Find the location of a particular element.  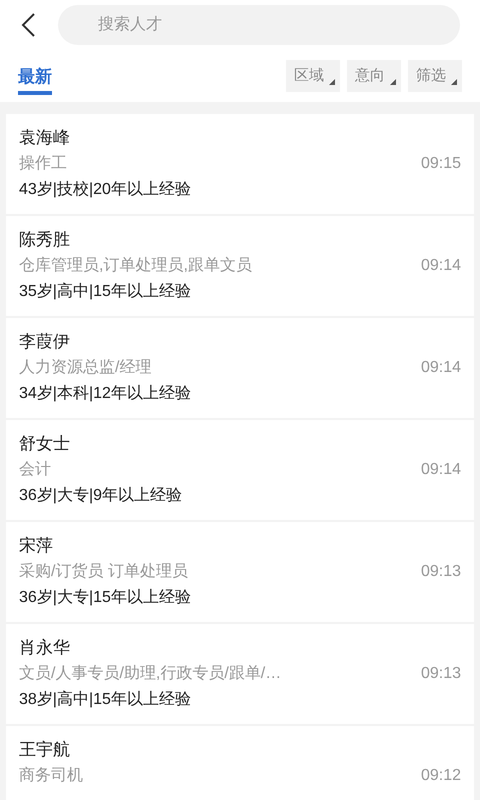

candidate-name: 王宇航 is located at coordinates (45, 750).